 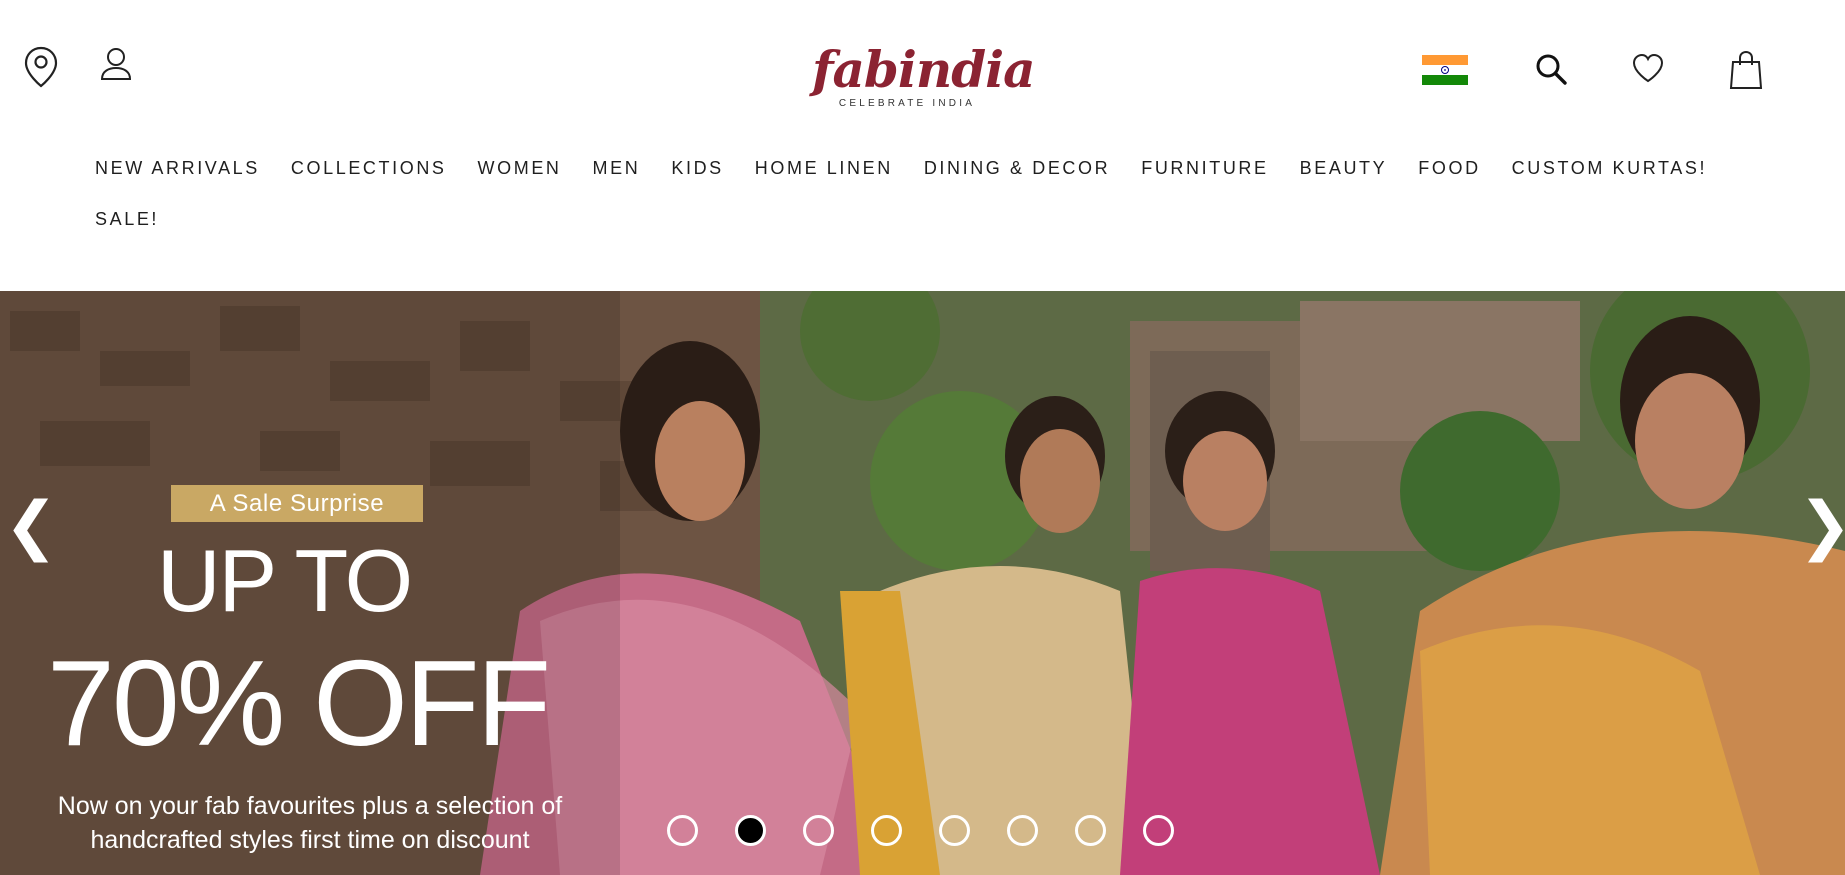 I want to click on fabindia-logo: fabindia CELEBRATE INDIA, so click(x=924, y=80).